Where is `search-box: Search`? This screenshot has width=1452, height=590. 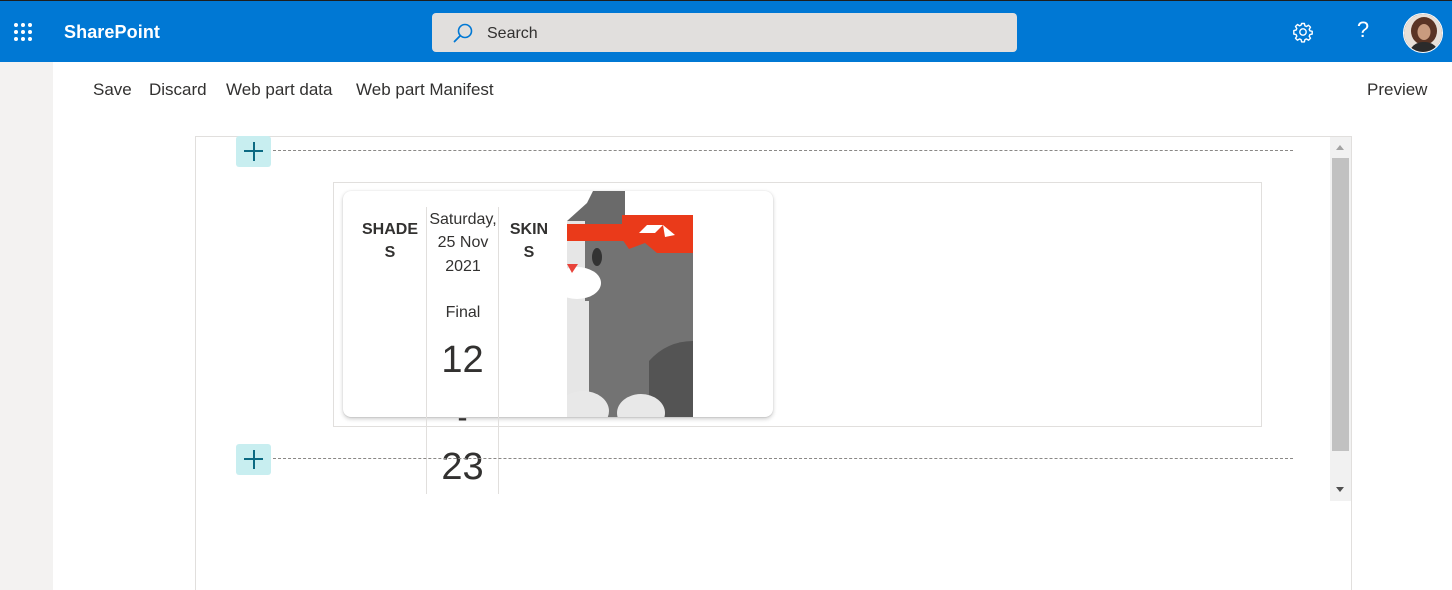
search-box: Search is located at coordinates (724, 32).